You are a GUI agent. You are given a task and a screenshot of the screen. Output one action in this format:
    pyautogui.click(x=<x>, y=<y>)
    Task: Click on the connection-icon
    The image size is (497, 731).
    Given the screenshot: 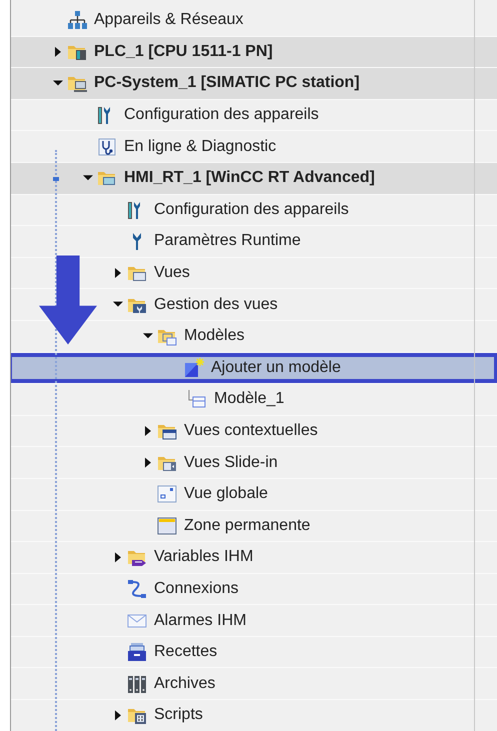 What is the action you would take?
    pyautogui.click(x=137, y=588)
    